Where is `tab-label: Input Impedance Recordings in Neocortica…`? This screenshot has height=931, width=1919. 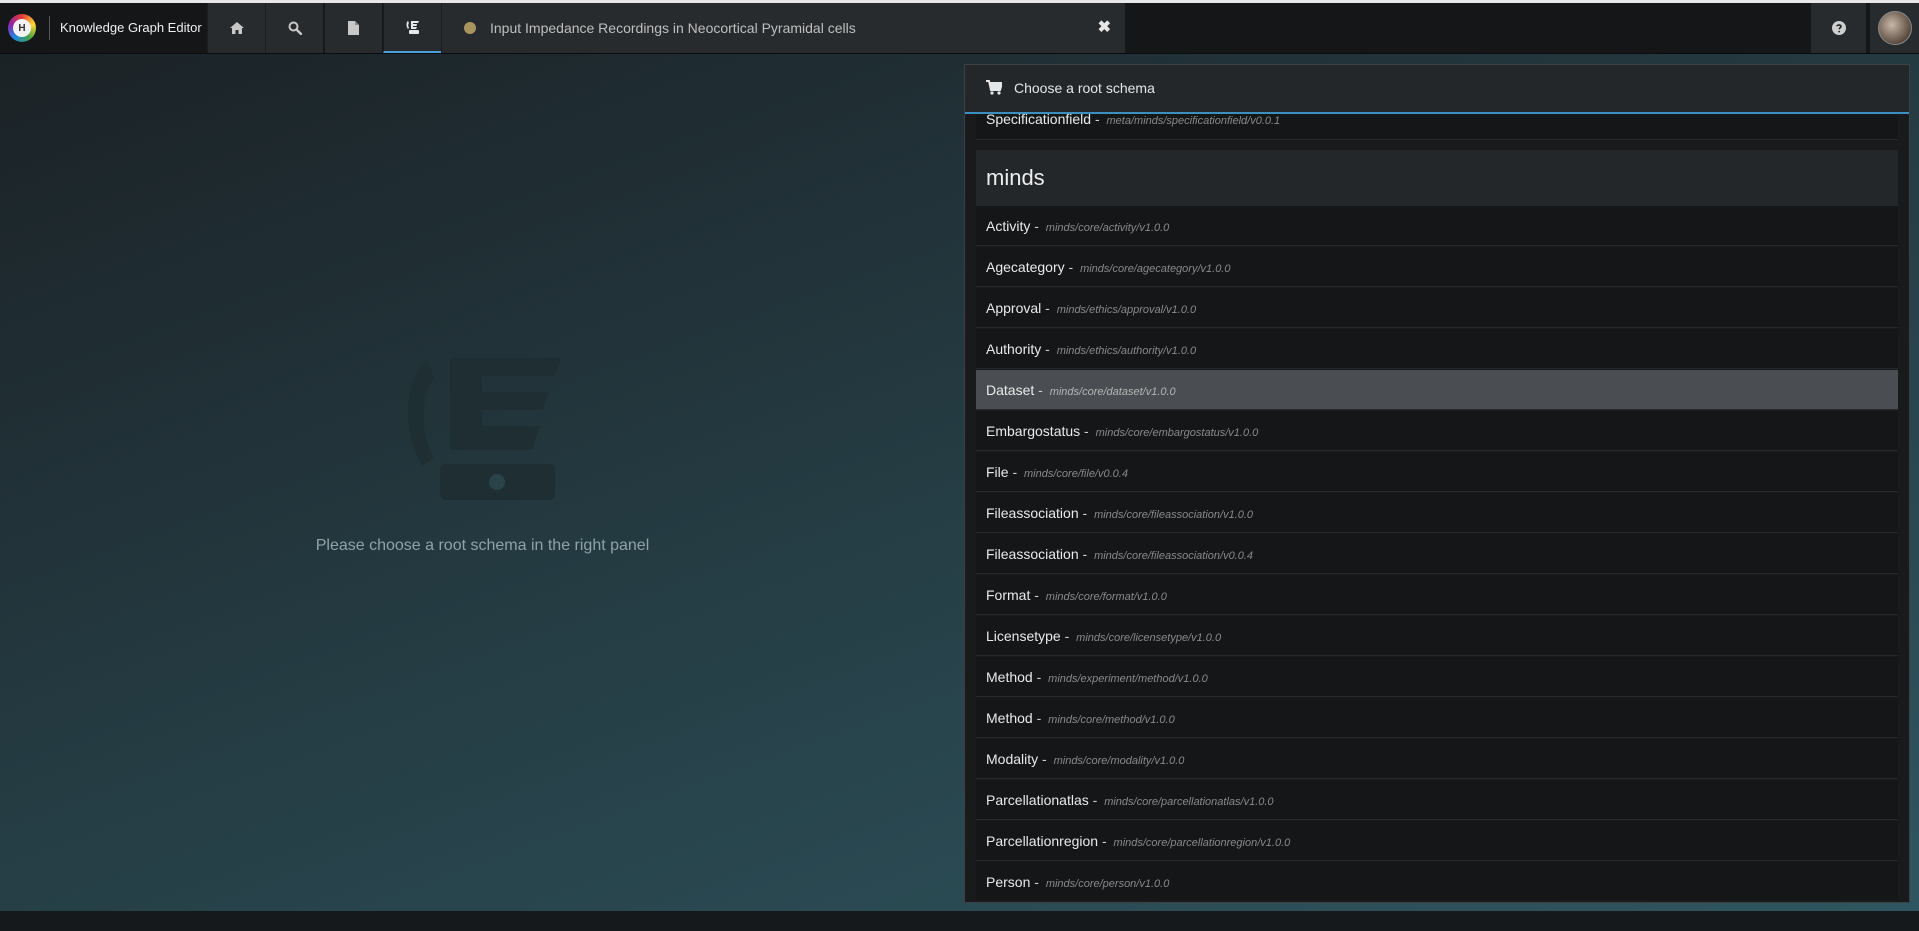 tab-label: Input Impedance Recordings in Neocortica… is located at coordinates (673, 28).